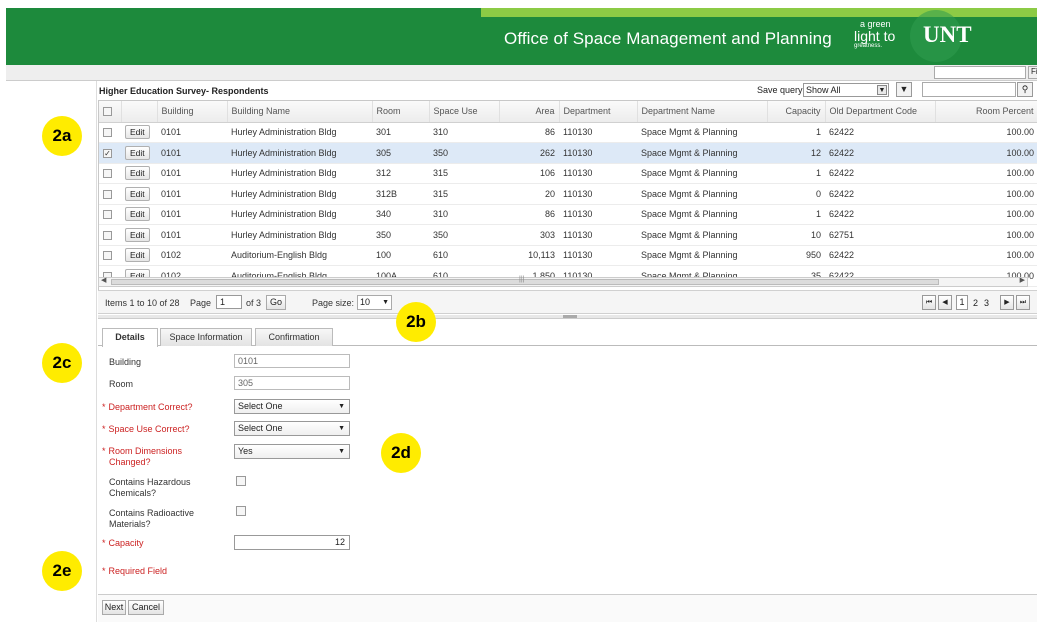 This screenshot has width=1037, height=622. What do you see at coordinates (241, 511) in the screenshot?
I see `radioactive-checkbox` at bounding box center [241, 511].